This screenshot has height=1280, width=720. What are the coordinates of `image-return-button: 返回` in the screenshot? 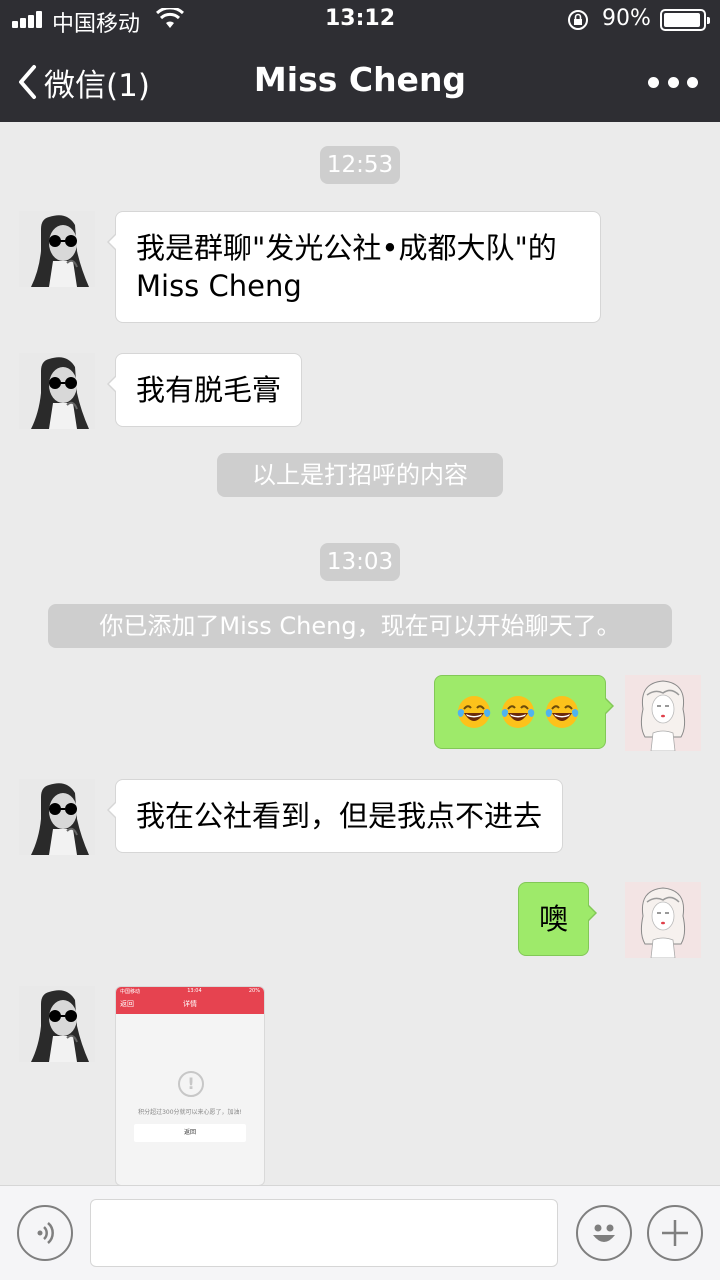 It's located at (190, 1133).